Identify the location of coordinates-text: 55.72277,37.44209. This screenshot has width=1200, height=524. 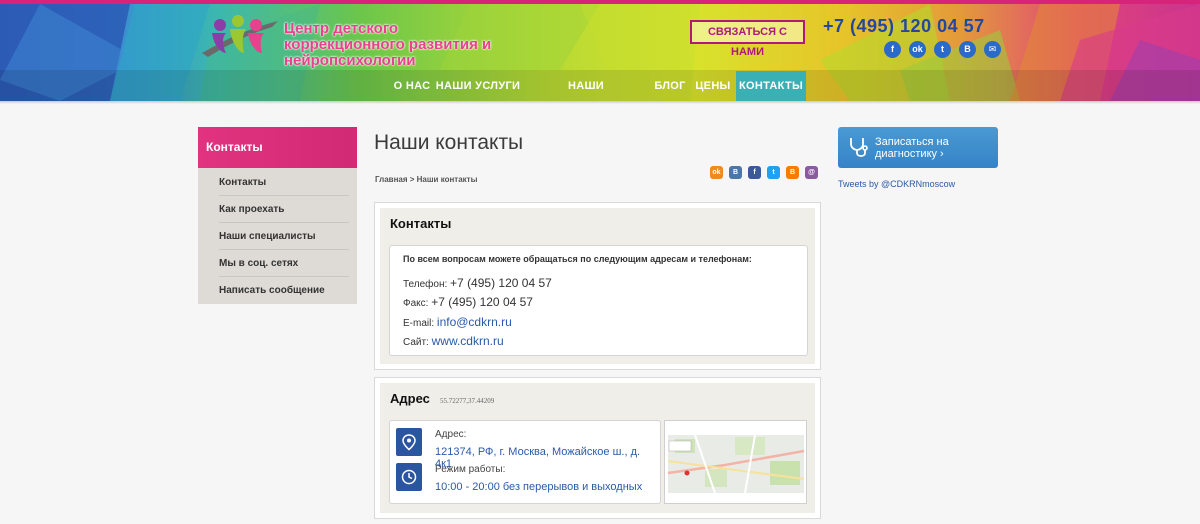
(467, 401).